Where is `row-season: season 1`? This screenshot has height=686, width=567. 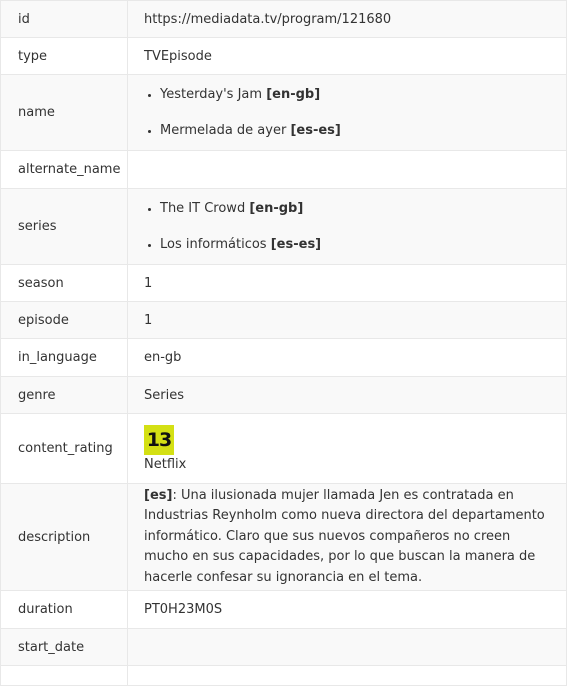 row-season: season 1 is located at coordinates (283, 283).